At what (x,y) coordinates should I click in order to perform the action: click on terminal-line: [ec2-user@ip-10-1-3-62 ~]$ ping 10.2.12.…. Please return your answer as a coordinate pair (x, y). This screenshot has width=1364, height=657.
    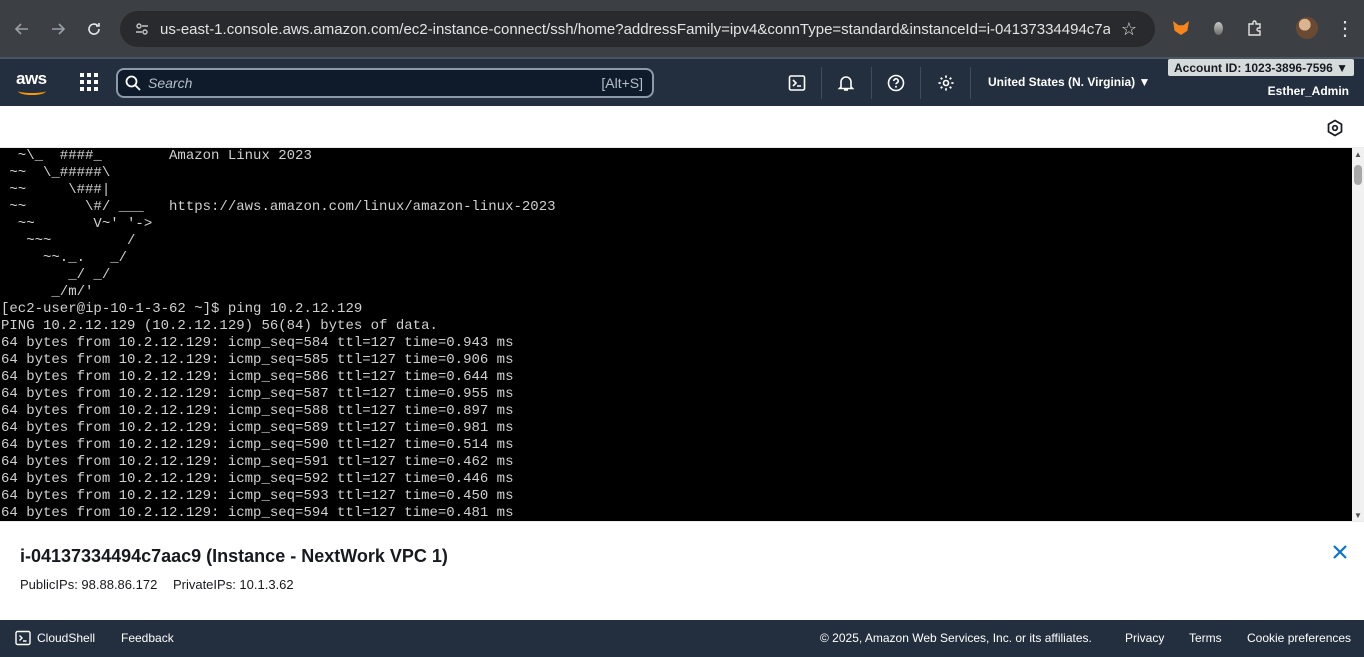
    Looking at the image, I should click on (182, 309).